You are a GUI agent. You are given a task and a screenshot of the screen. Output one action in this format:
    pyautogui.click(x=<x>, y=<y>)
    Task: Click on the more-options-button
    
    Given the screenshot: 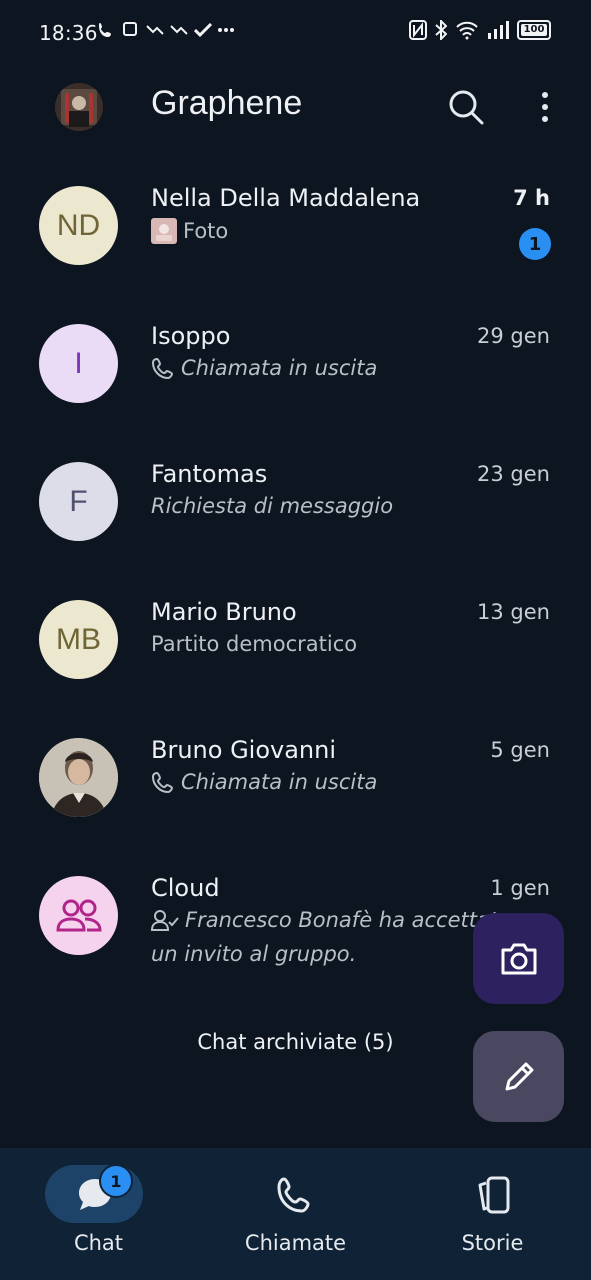 What is the action you would take?
    pyautogui.click(x=545, y=107)
    